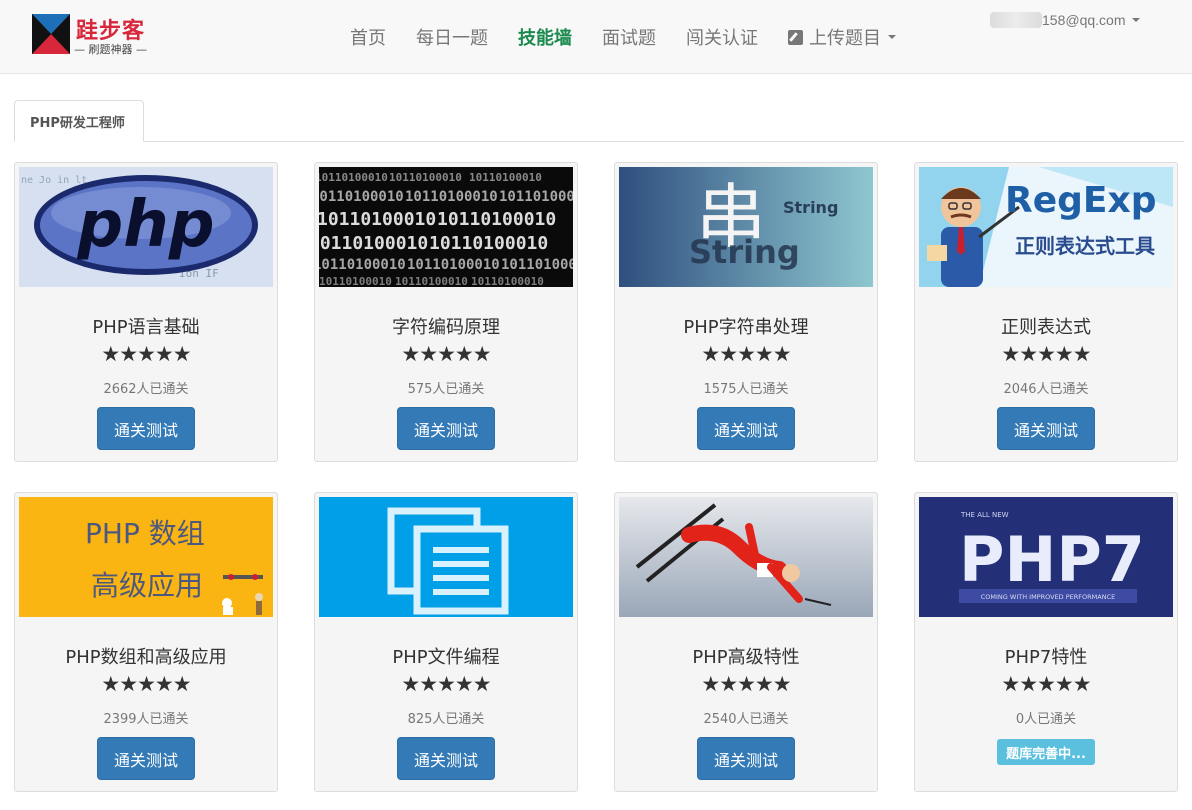 The image size is (1192, 810). I want to click on nav-item-home: 首页, so click(368, 37).